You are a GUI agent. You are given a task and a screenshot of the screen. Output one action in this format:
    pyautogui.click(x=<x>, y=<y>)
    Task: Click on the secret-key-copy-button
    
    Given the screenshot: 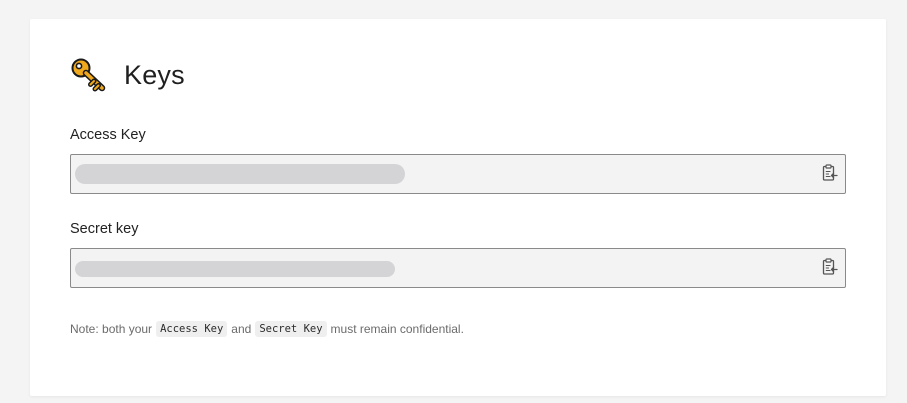 What is the action you would take?
    pyautogui.click(x=830, y=269)
    